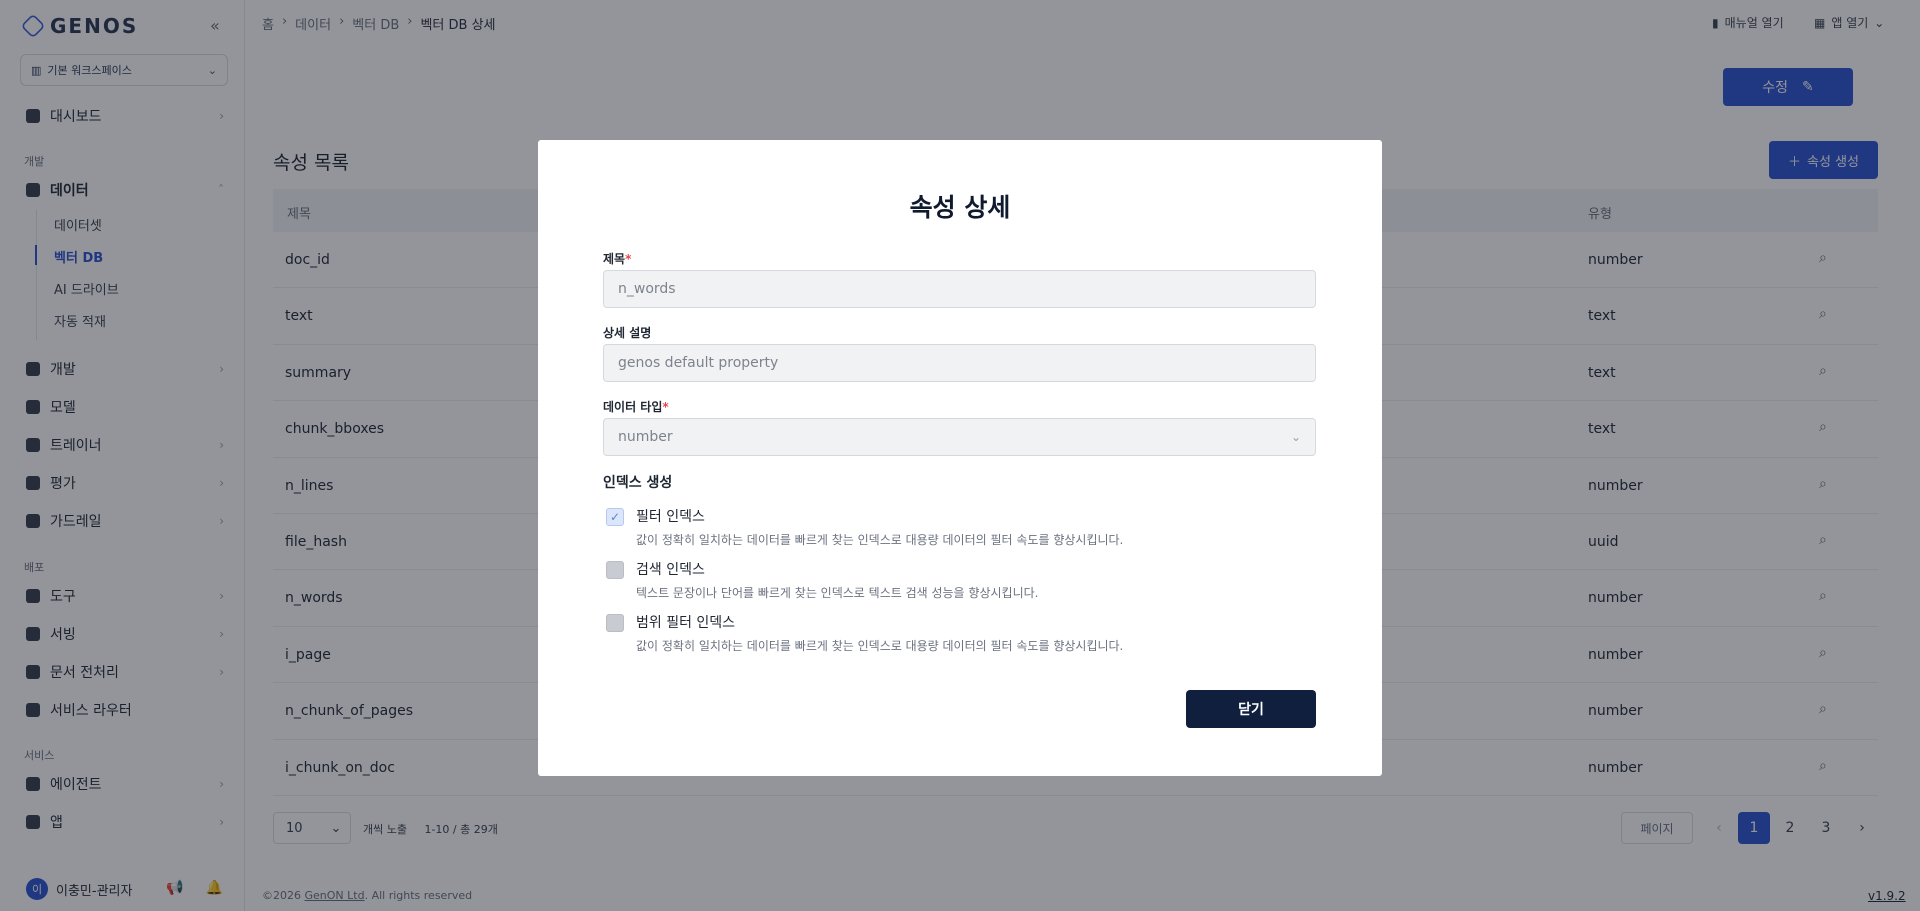 Image resolution: width=1920 pixels, height=911 pixels. Describe the element at coordinates (633, 407) in the screenshot. I see `data-type-label-text: 데이터 타입` at that location.